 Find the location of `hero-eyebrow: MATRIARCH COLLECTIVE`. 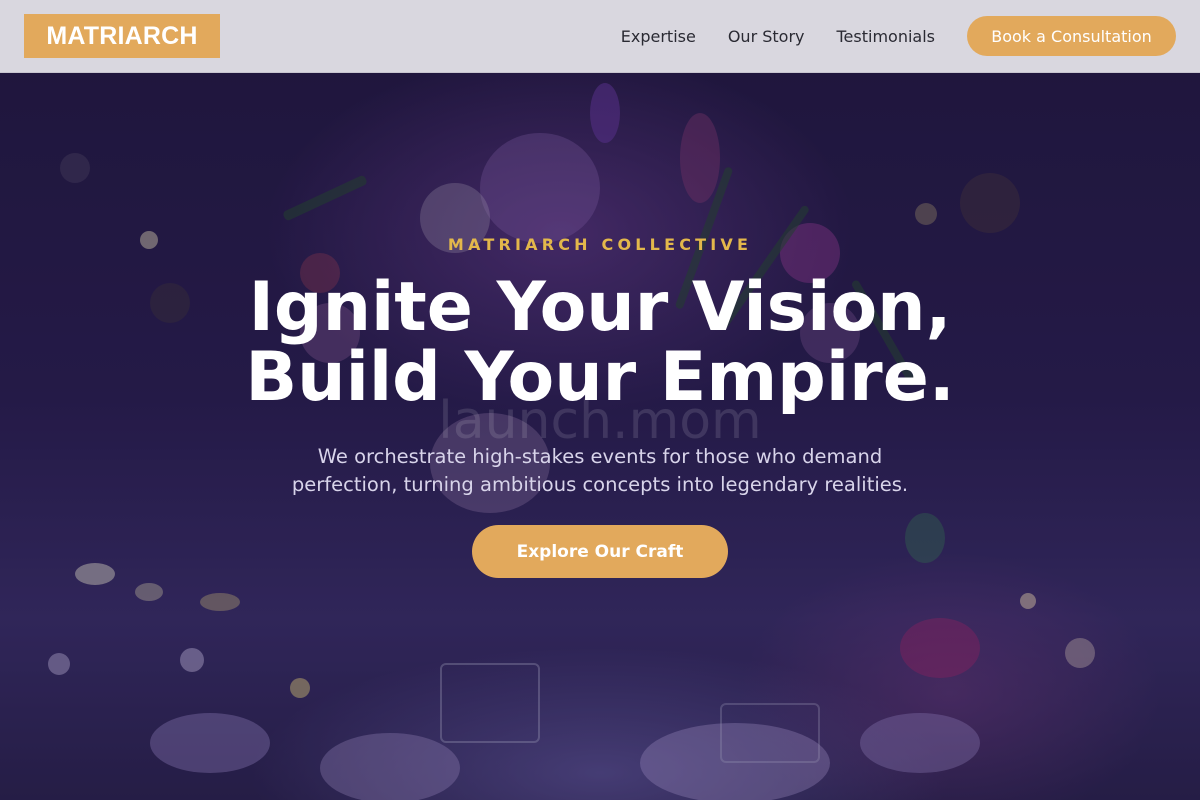

hero-eyebrow: MATRIARCH COLLECTIVE is located at coordinates (600, 244).